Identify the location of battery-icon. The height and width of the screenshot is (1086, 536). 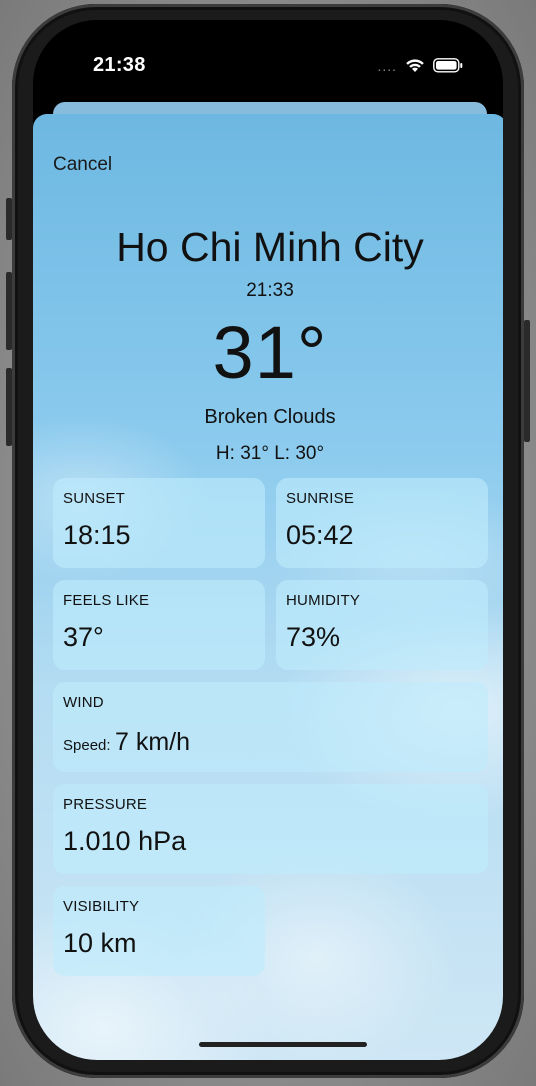
(448, 65).